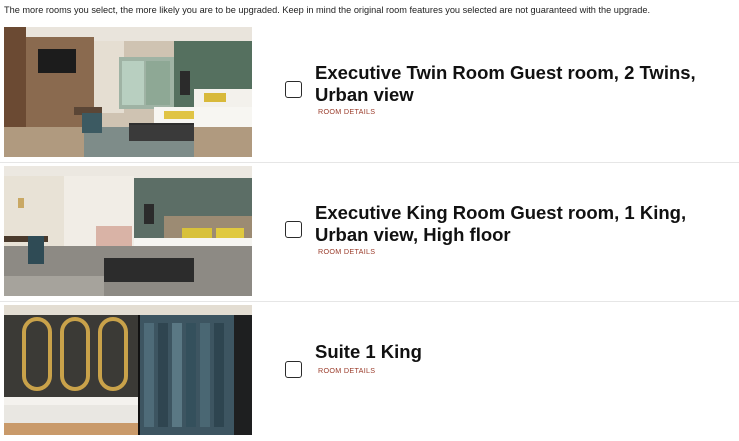 The width and height of the screenshot is (739, 441). Describe the element at coordinates (368, 351) in the screenshot. I see `room-title: Suite 1 King` at that location.